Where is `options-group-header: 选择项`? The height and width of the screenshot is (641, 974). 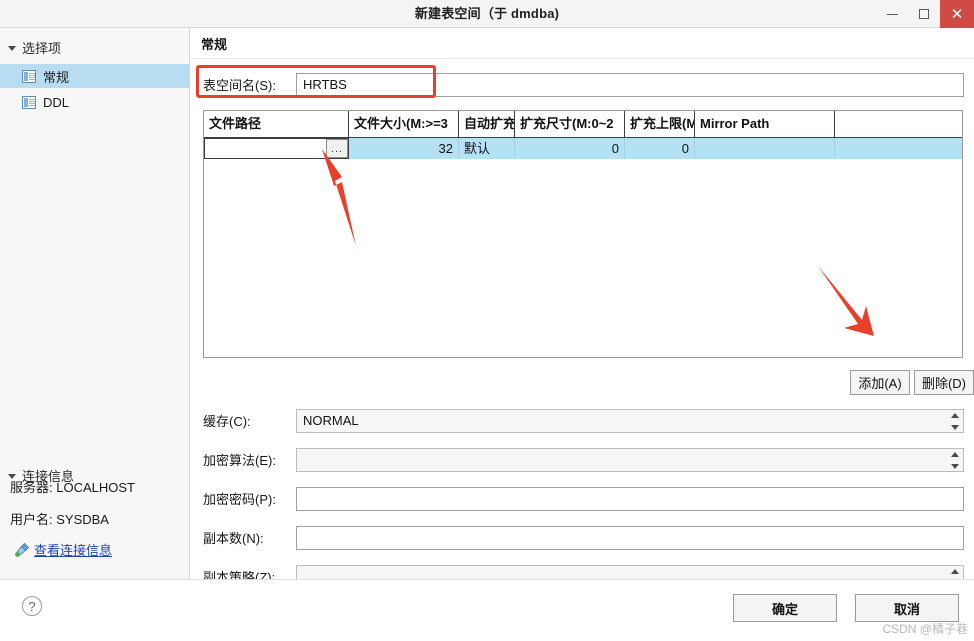 options-group-header: 选择项 is located at coordinates (34, 49).